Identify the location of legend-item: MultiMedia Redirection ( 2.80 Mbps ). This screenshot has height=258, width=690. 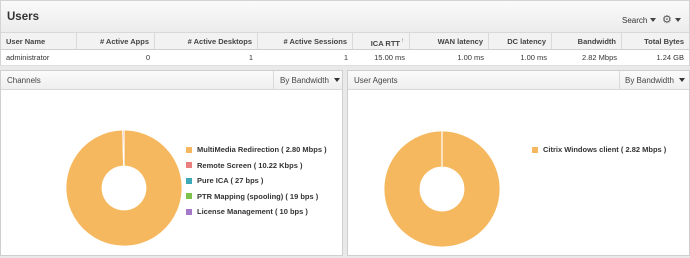
(256, 149).